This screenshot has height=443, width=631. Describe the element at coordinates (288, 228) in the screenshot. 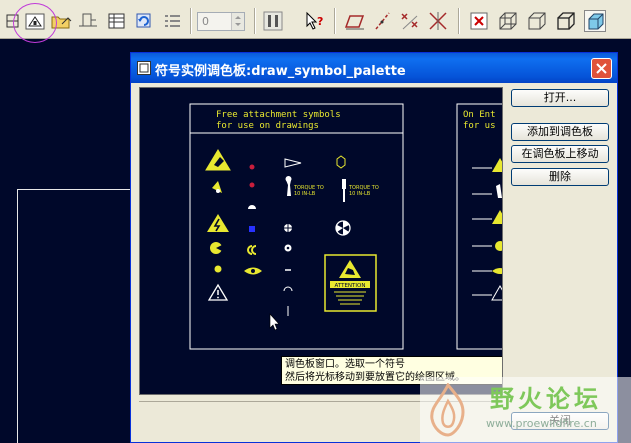

I see `target-ball-symbol` at that location.